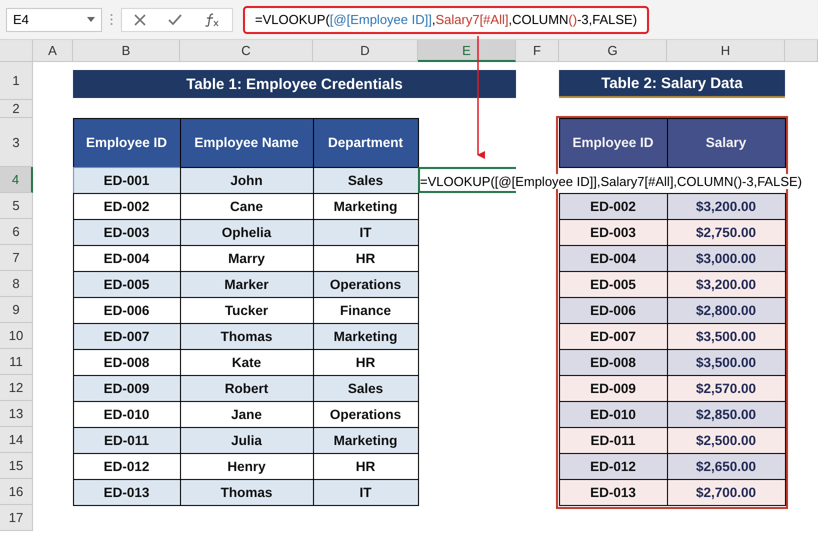 Image resolution: width=818 pixels, height=533 pixels. Describe the element at coordinates (16, 206) in the screenshot. I see `row-header: 5` at that location.